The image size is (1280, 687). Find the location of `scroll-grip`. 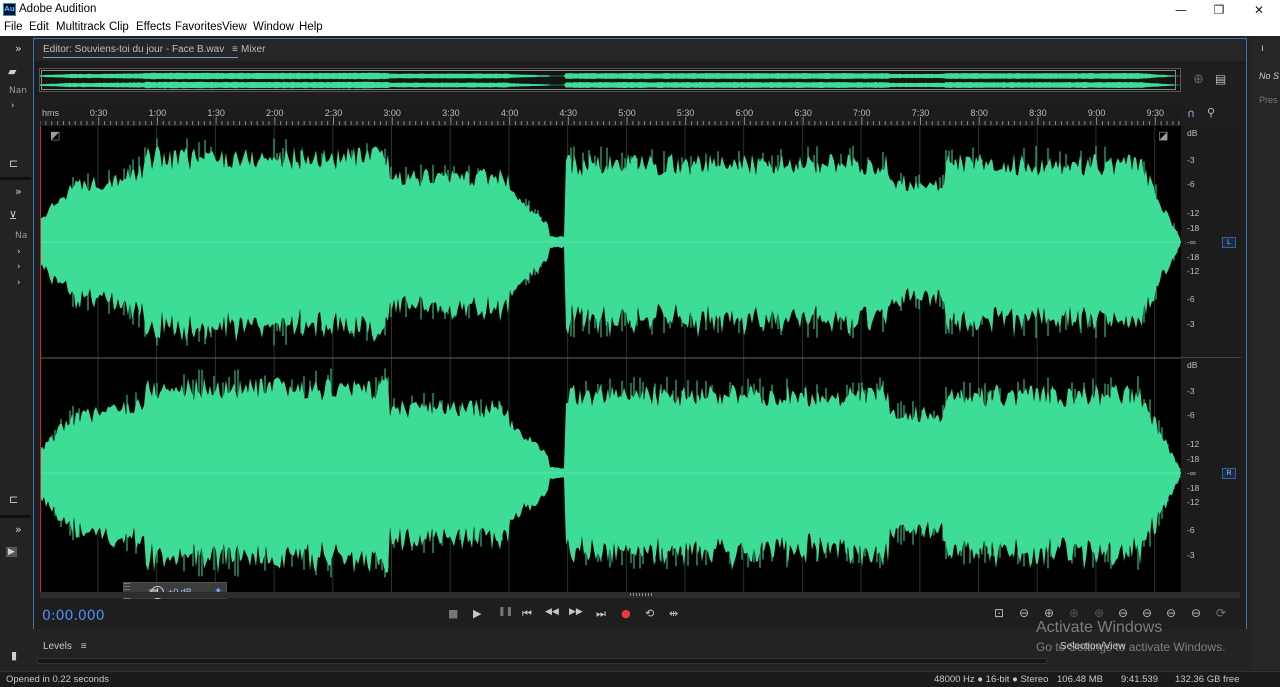

scroll-grip is located at coordinates (641, 594).